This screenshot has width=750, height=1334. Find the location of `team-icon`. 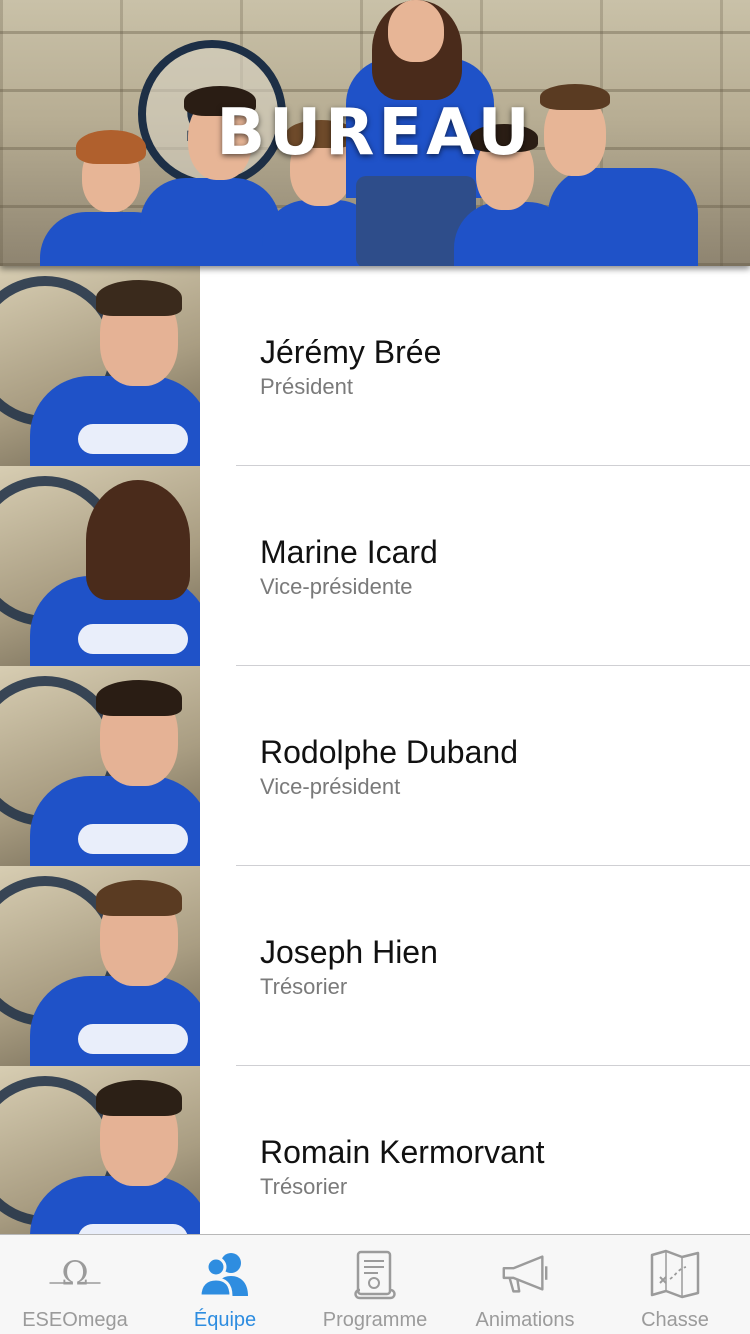

team-icon is located at coordinates (225, 1274).